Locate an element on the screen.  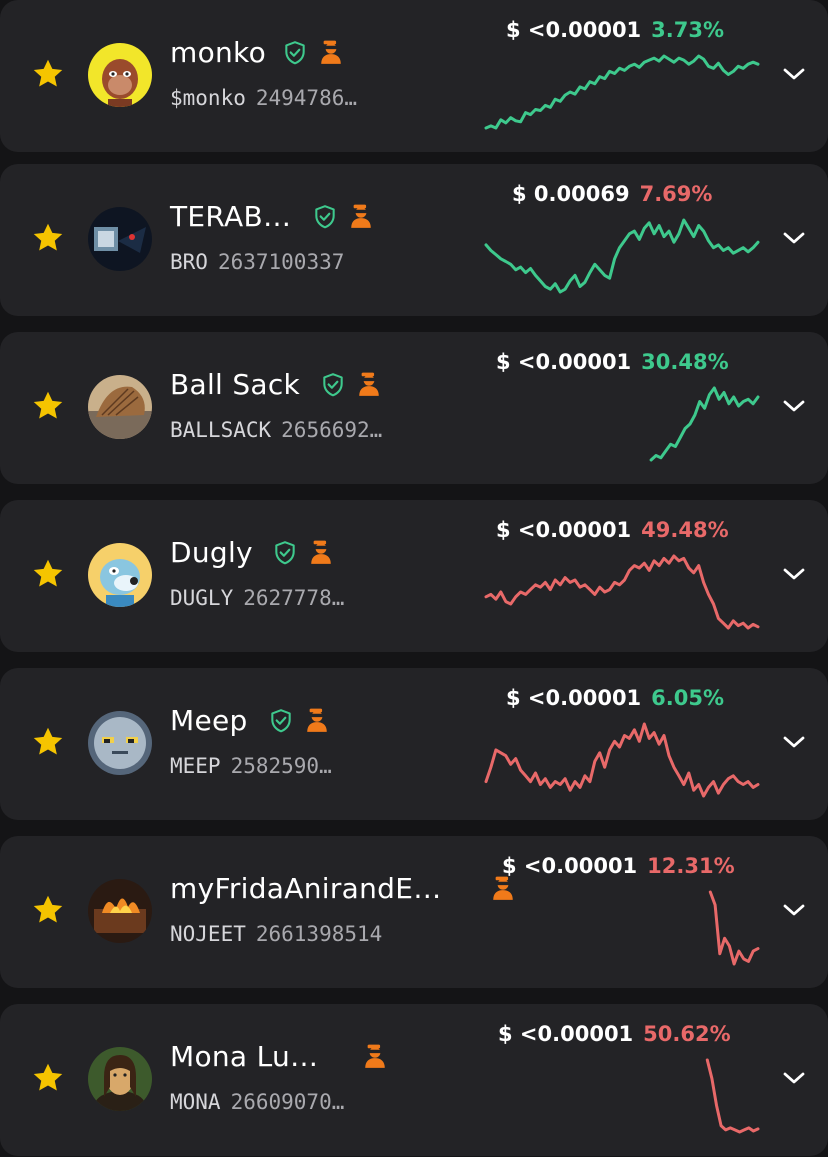
token-card: Mona Lu… MONA 26609070… $ <0.00001 50.62% is located at coordinates (414, 1080).